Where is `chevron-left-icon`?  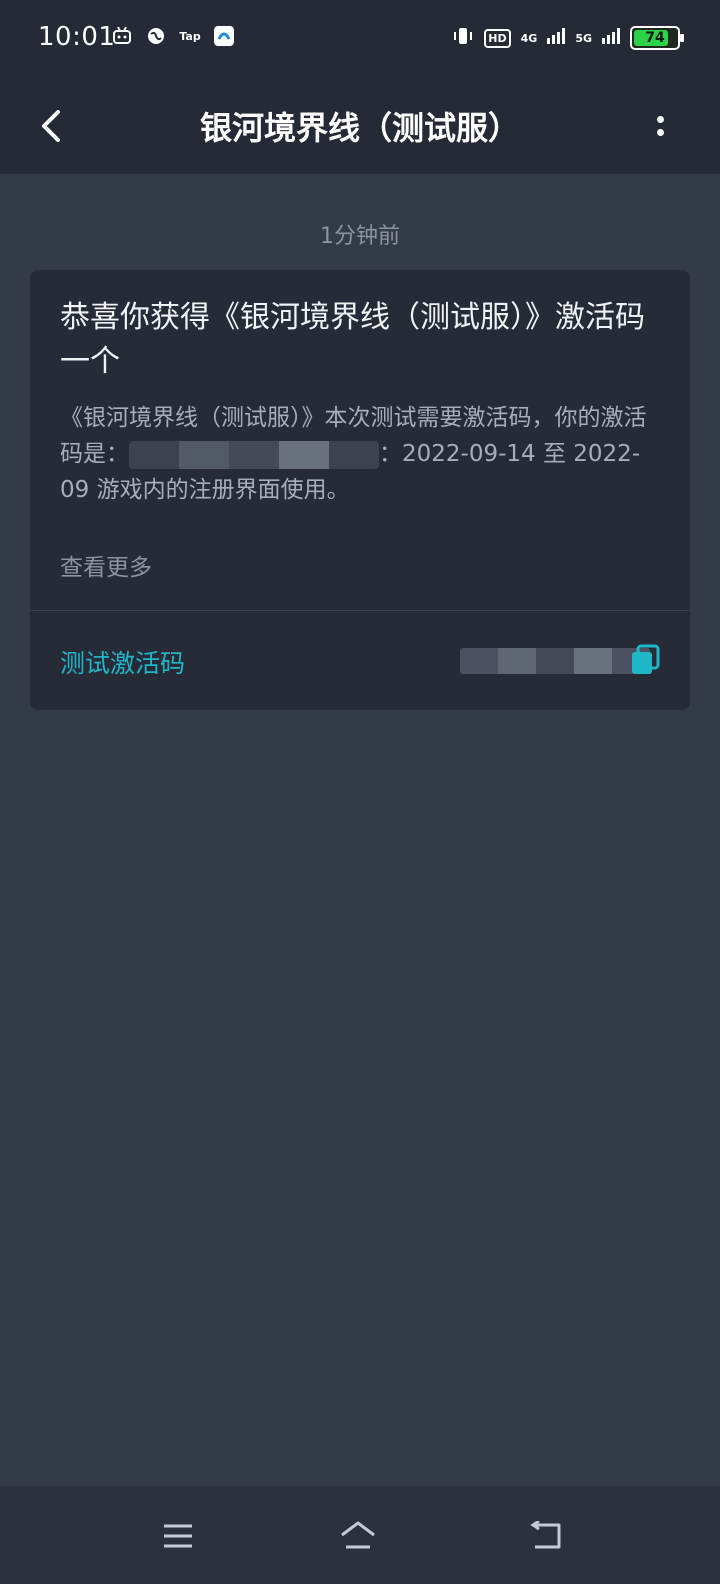 chevron-left-icon is located at coordinates (51, 126).